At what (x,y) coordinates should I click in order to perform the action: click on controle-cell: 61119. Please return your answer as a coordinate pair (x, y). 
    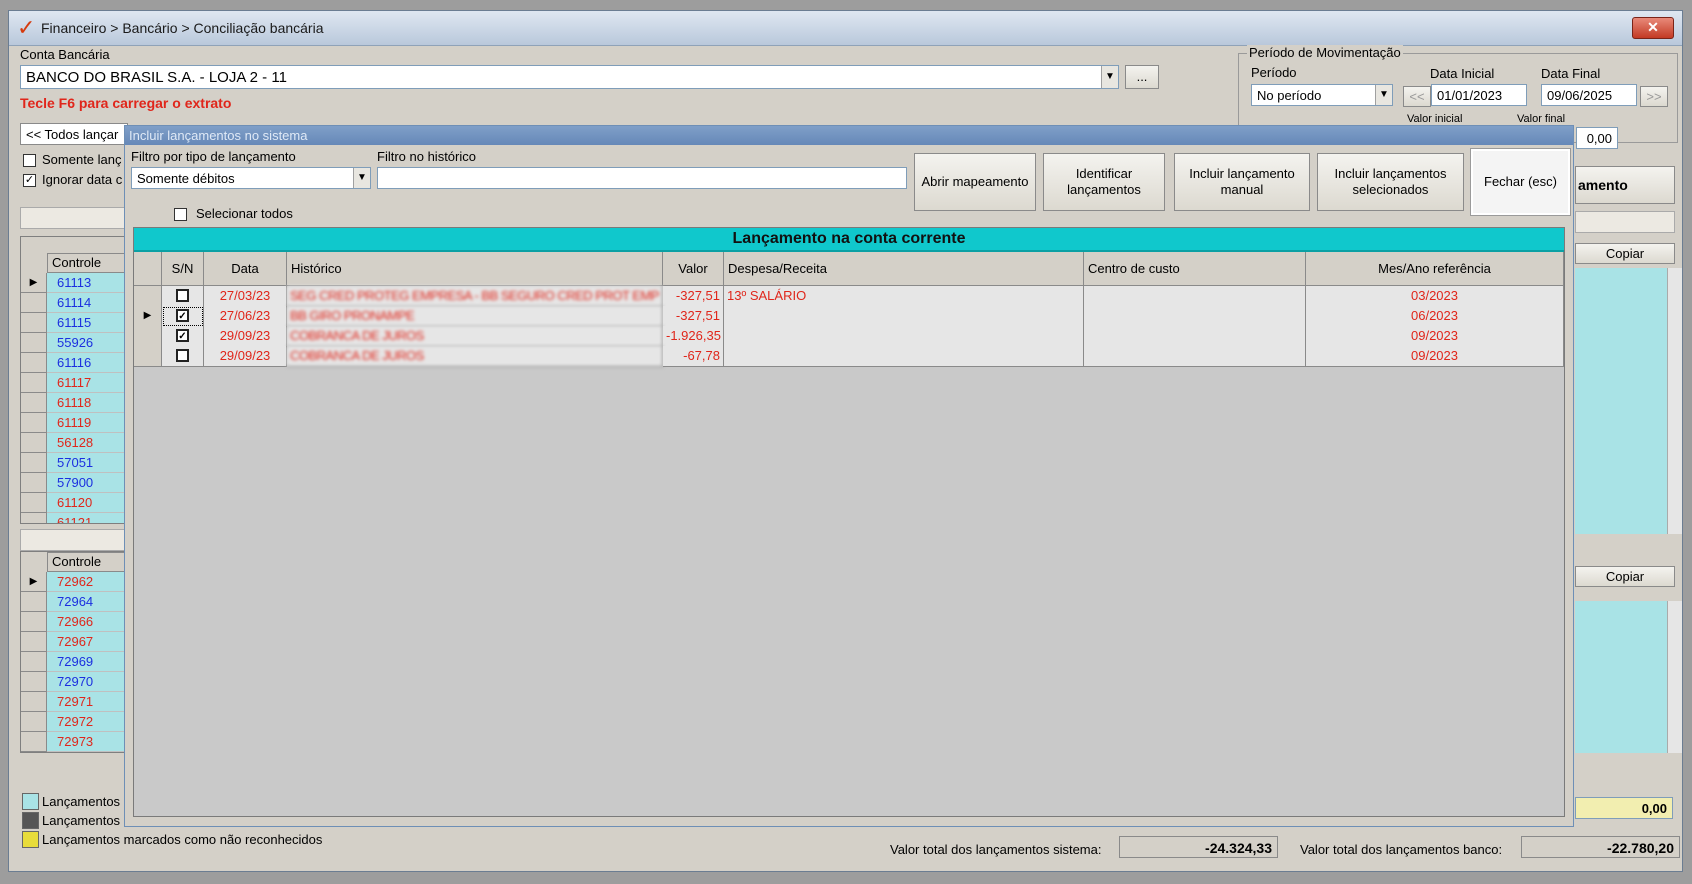
    Looking at the image, I should click on (87, 423).